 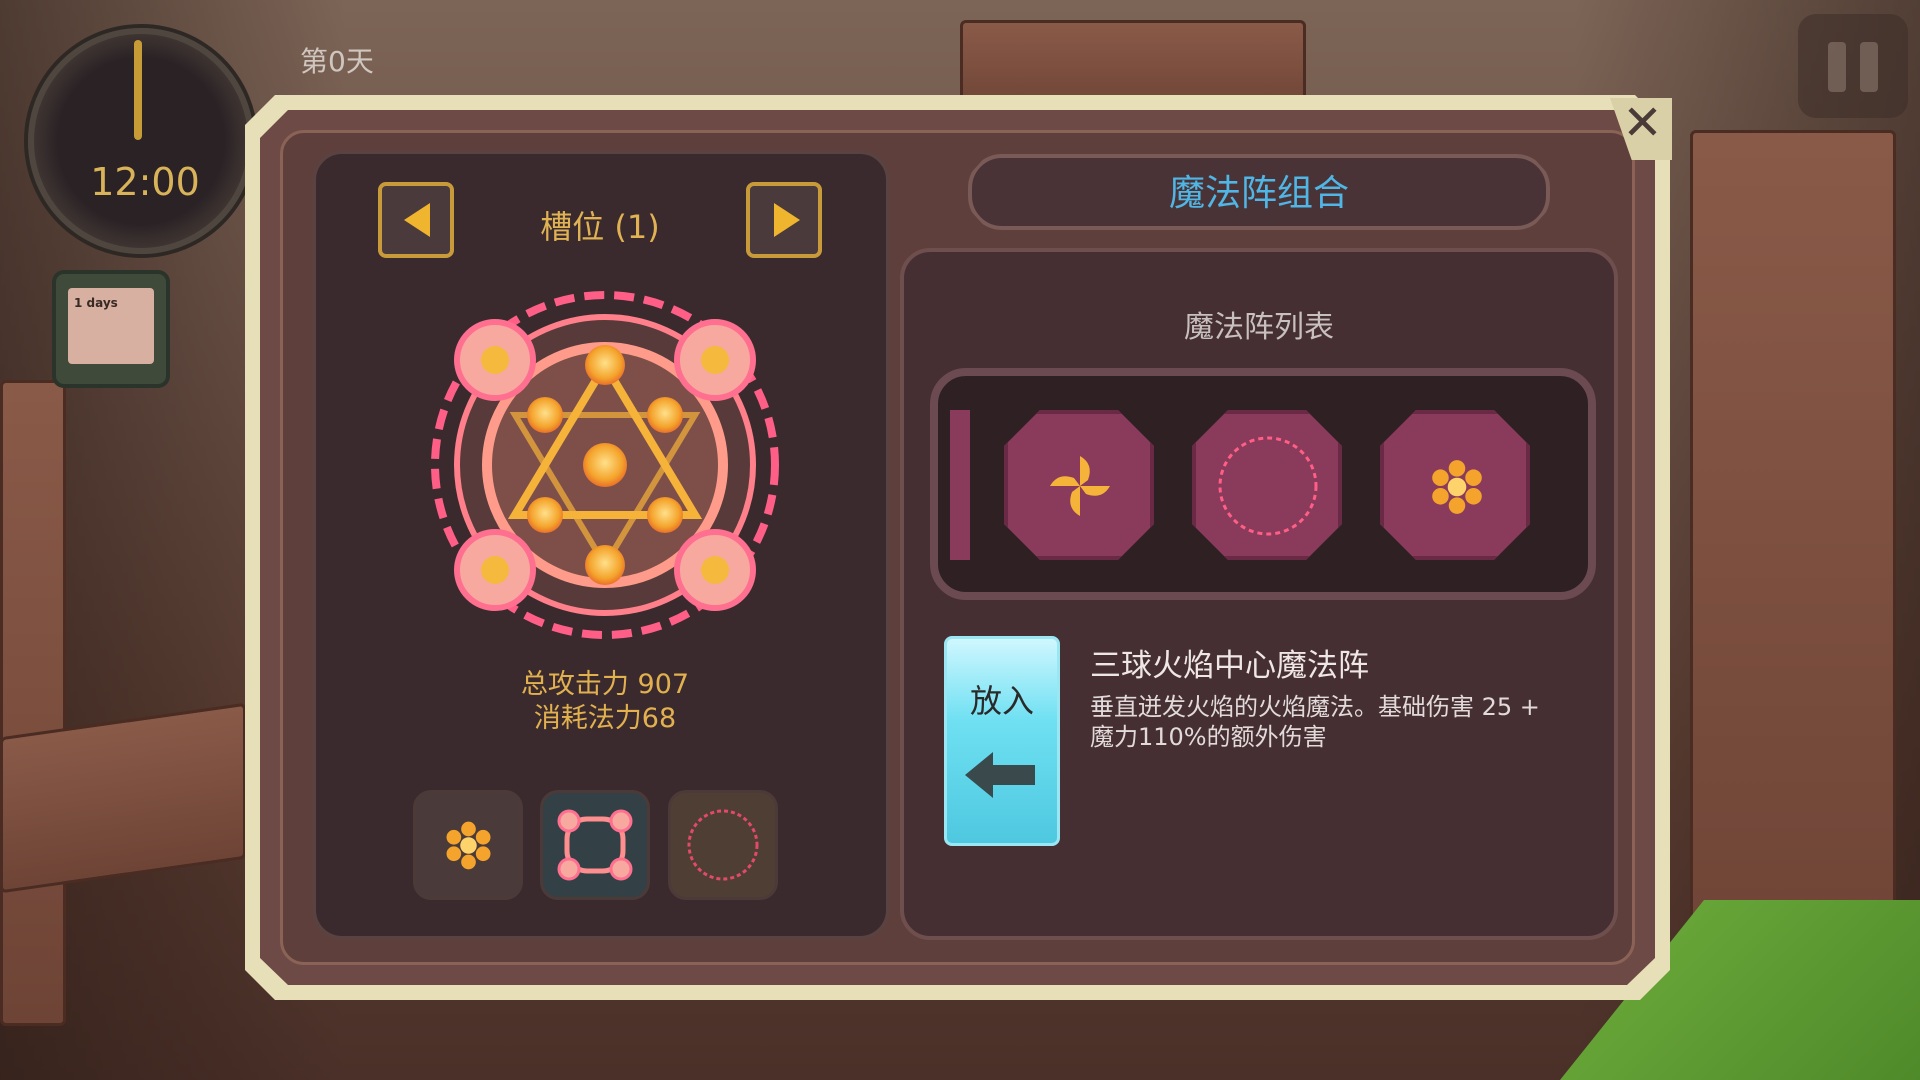 What do you see at coordinates (960, 485) in the screenshot?
I see `list-item-partial` at bounding box center [960, 485].